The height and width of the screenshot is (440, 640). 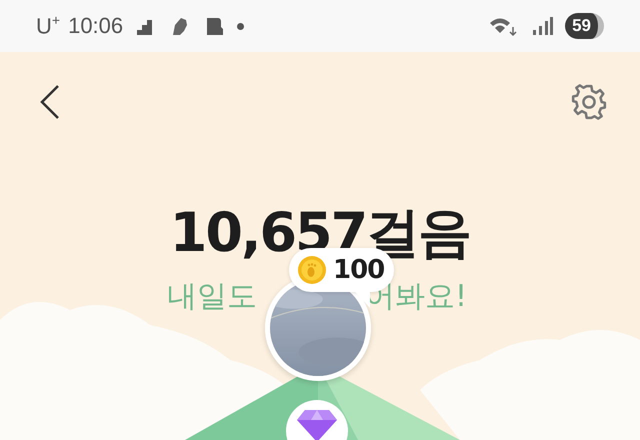 I want to click on back-icon, so click(x=50, y=102).